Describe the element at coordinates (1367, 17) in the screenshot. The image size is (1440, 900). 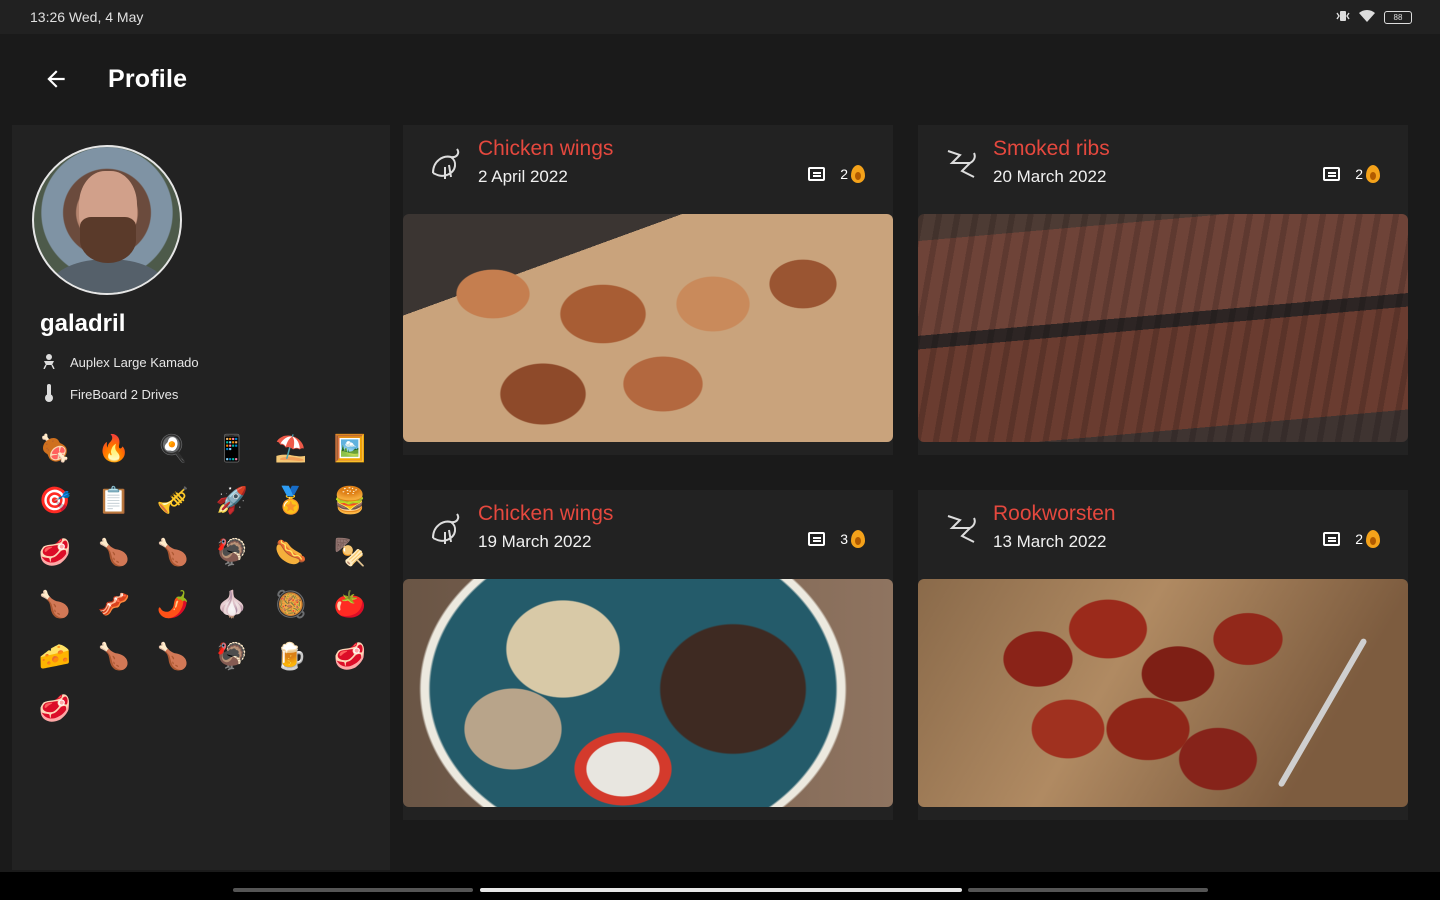
I see `wifi-icon` at that location.